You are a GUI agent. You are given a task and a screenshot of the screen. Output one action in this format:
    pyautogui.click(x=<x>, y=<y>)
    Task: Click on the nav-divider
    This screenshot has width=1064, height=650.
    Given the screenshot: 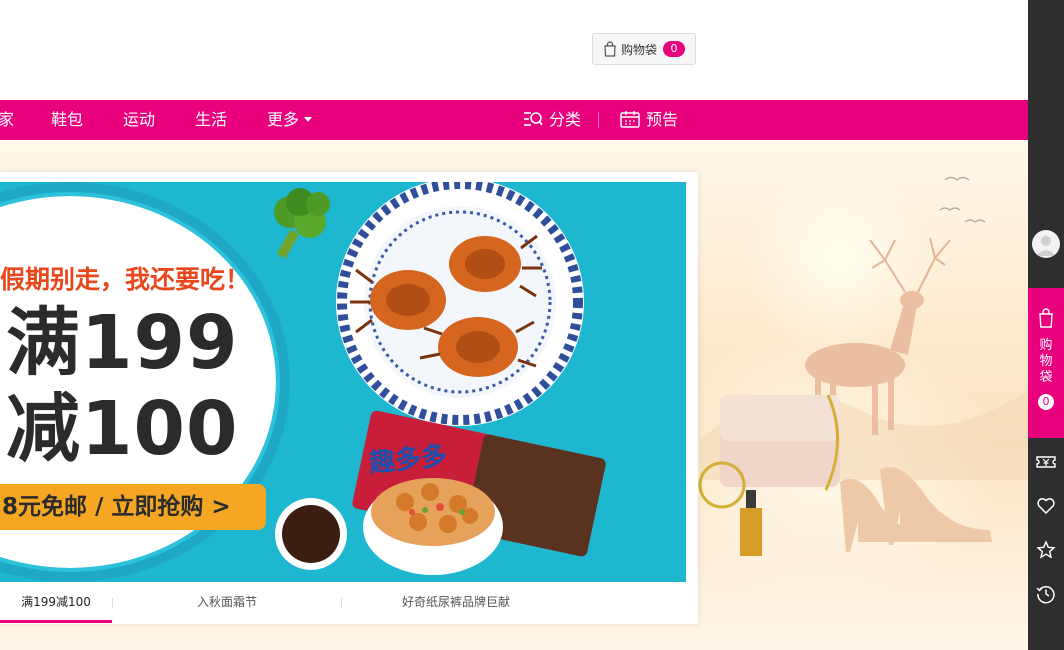 What is the action you would take?
    pyautogui.click(x=598, y=120)
    